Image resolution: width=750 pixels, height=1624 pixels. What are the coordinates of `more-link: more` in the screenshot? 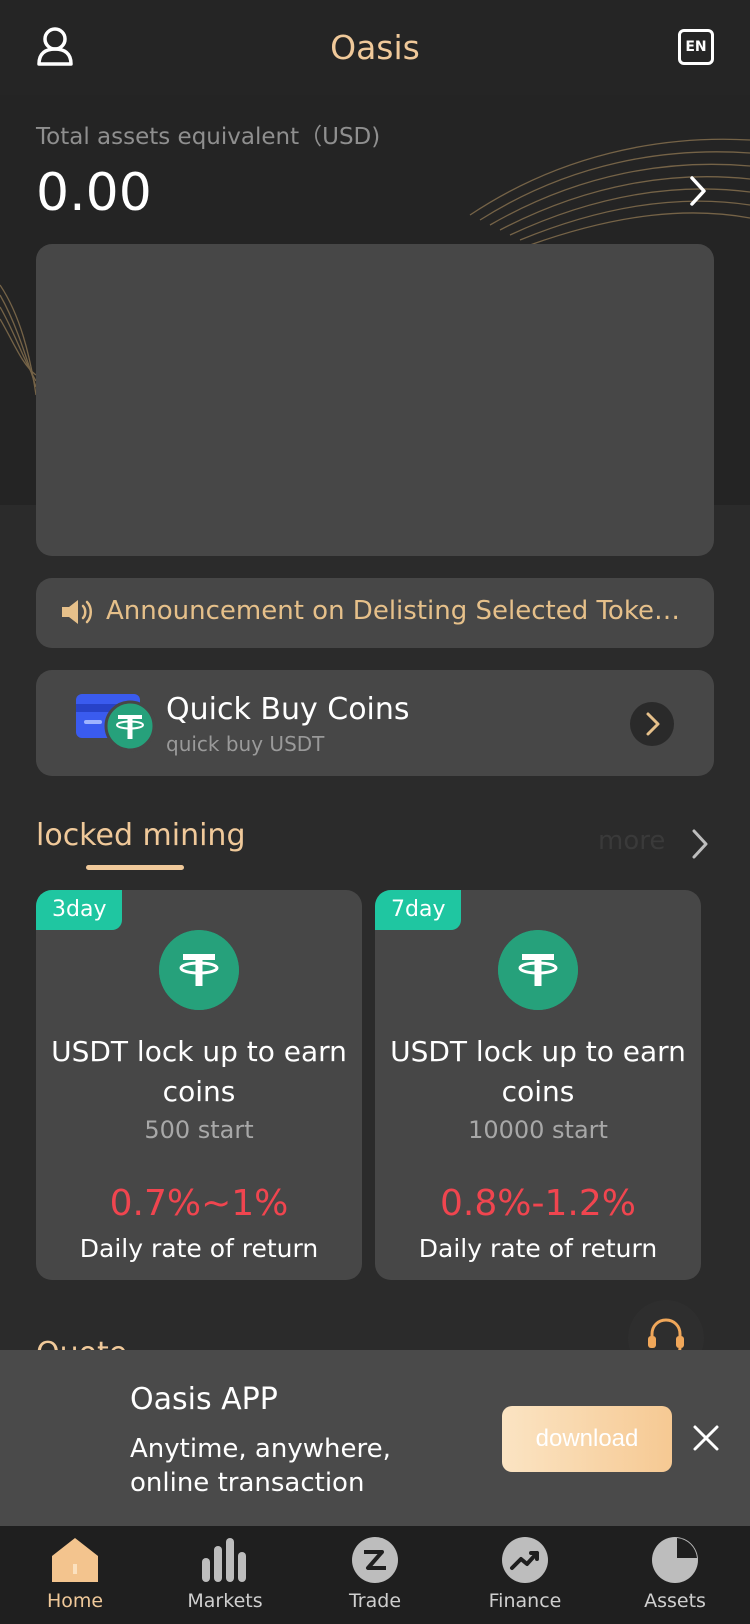 It's located at (631, 841).